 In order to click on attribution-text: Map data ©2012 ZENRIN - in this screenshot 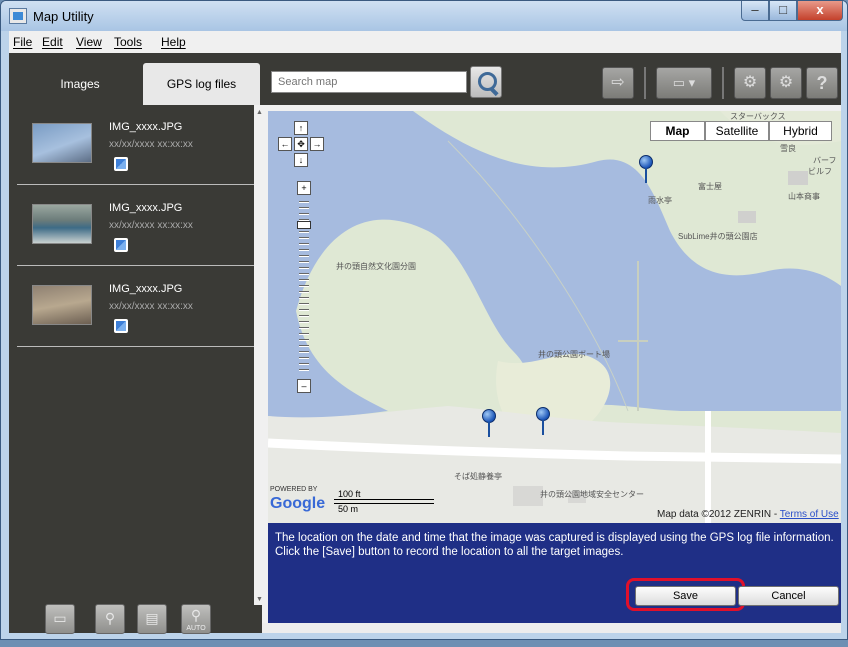, I will do `click(718, 514)`.